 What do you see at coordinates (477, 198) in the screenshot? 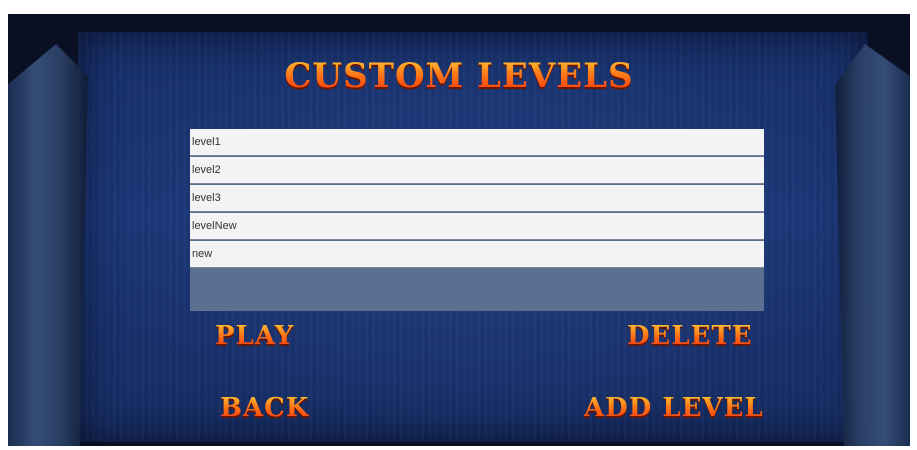
I see `level-list-item-3: level3` at bounding box center [477, 198].